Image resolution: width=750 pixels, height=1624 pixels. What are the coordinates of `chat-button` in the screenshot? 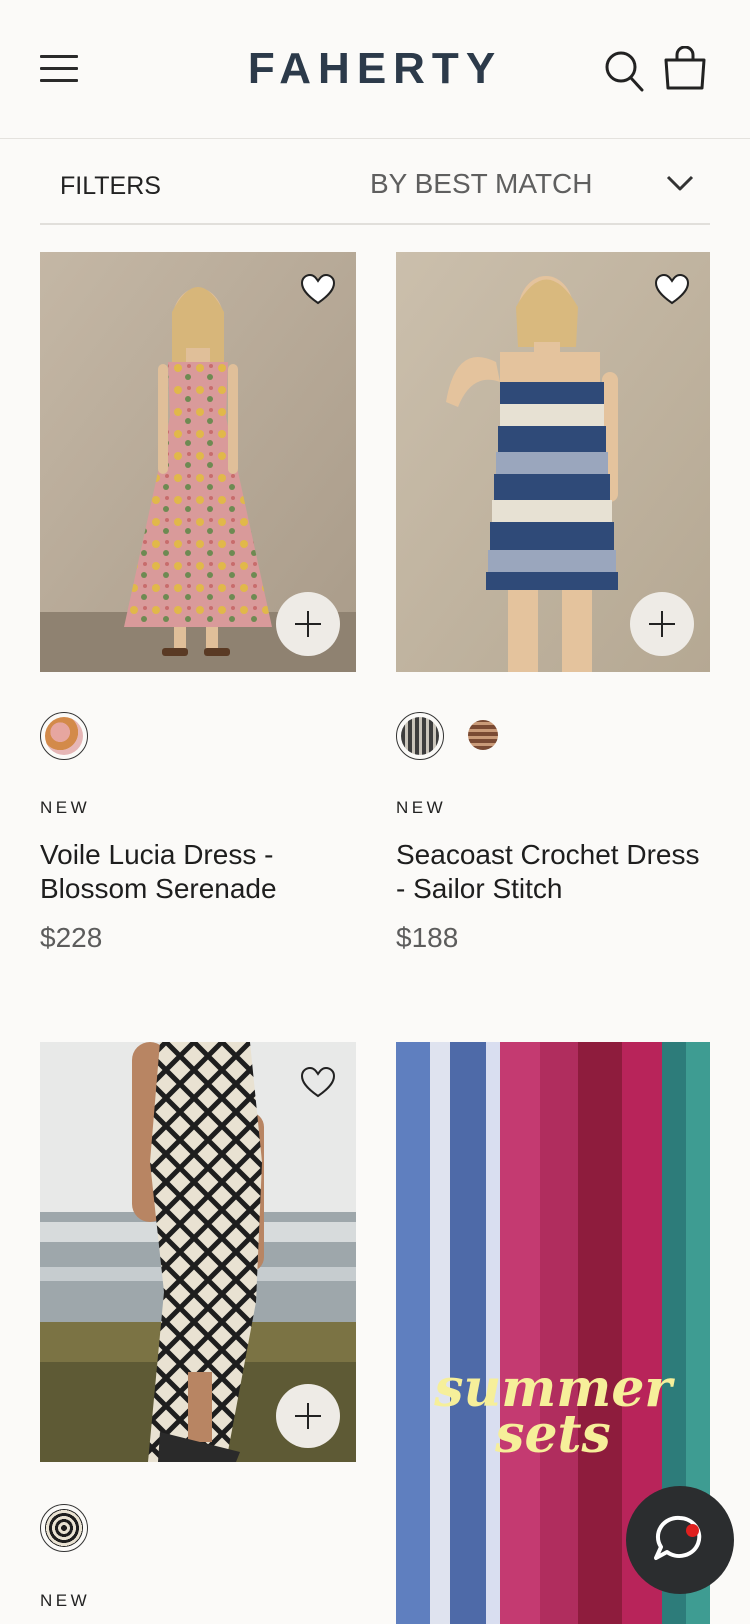 It's located at (680, 1540).